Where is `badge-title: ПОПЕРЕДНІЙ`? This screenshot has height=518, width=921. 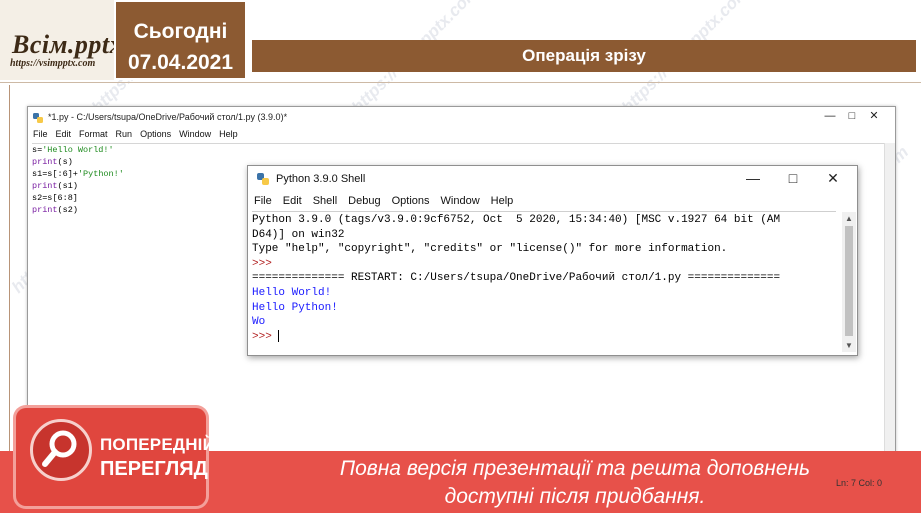 badge-title: ПОПЕРЕДНІЙ is located at coordinates (158, 444).